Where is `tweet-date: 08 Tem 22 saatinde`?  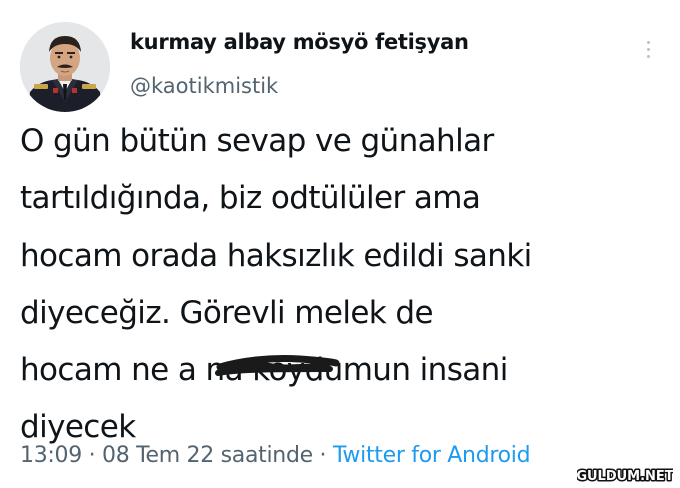
tweet-date: 08 Tem 22 saatinde is located at coordinates (207, 455).